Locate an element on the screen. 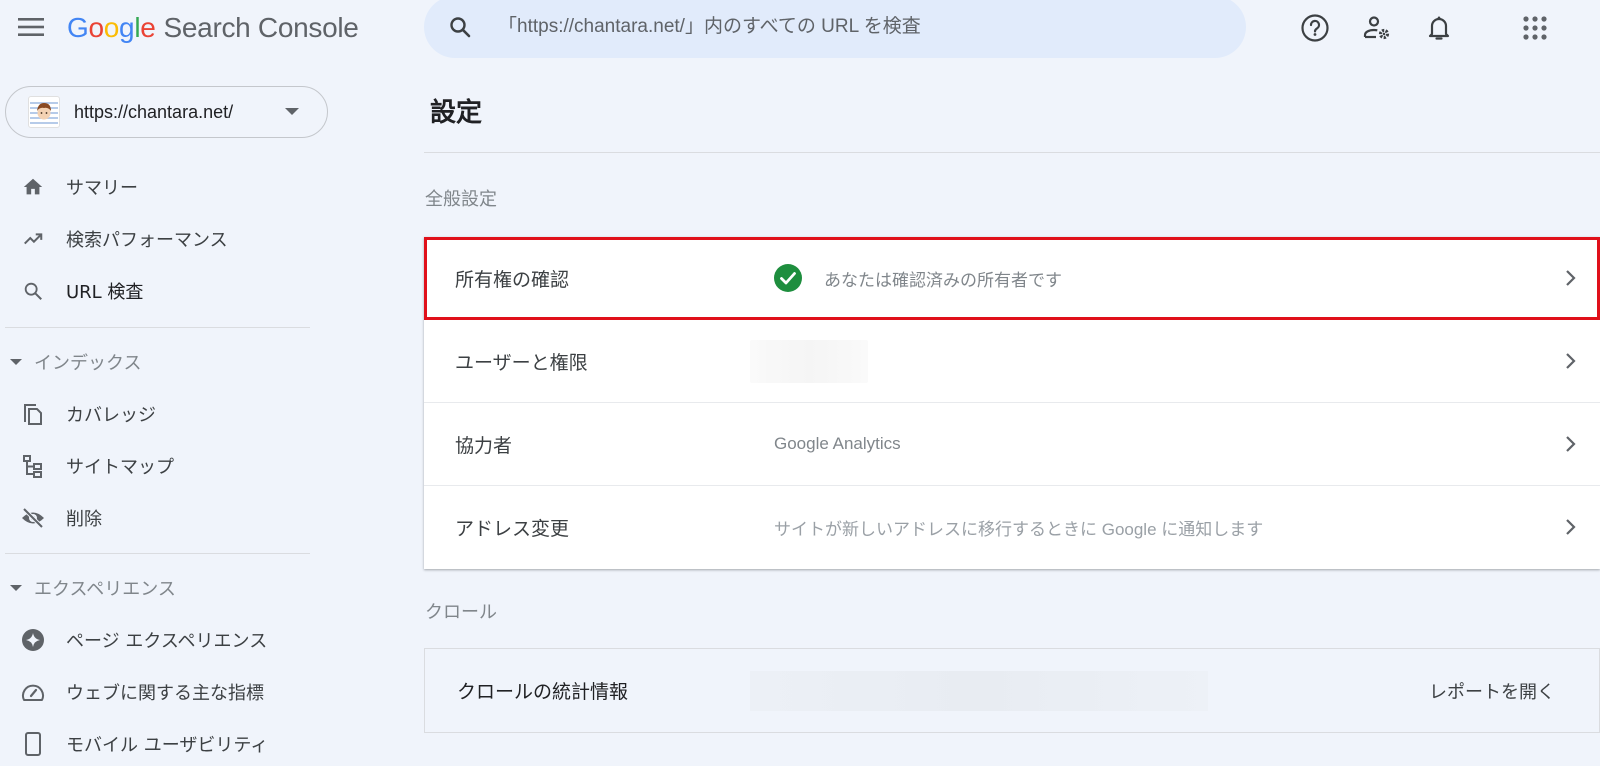  logo-letter: G is located at coordinates (78, 27).